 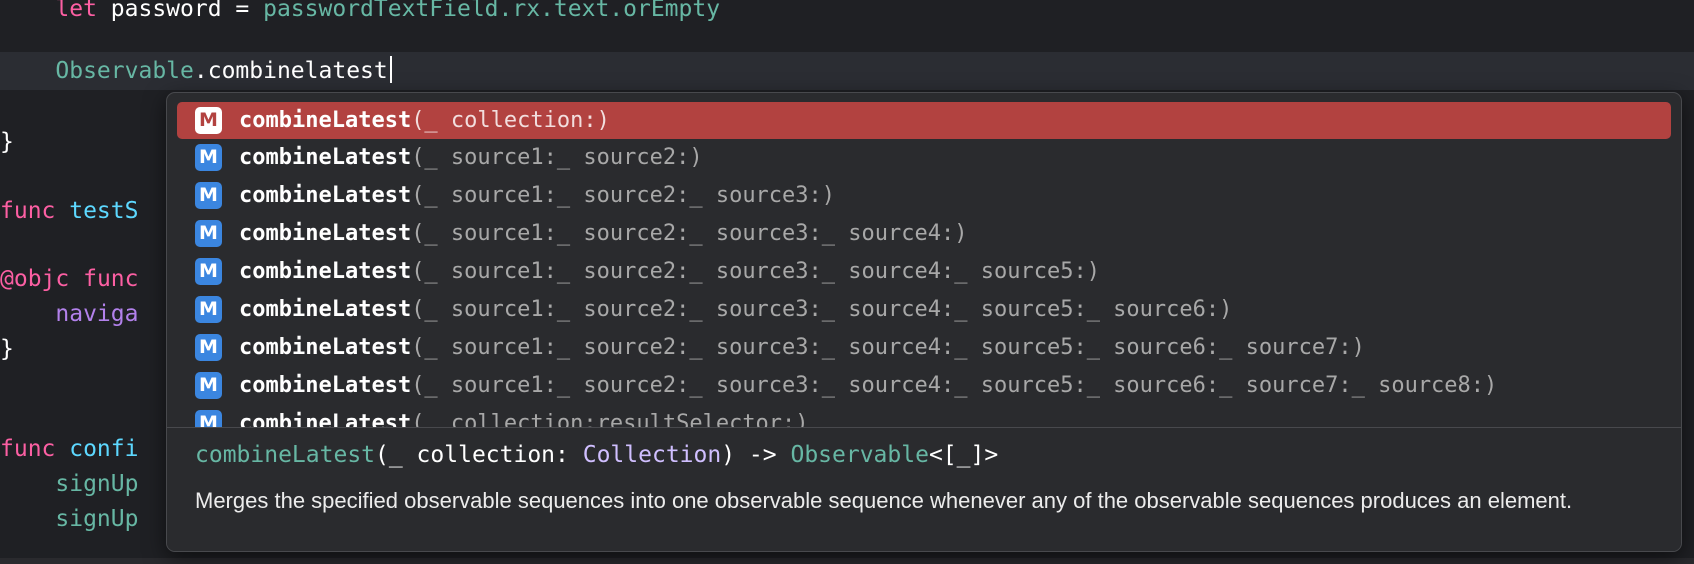 What do you see at coordinates (623, 195) in the screenshot?
I see `completion-params: (_ source1:_ source2:_ source3:)` at bounding box center [623, 195].